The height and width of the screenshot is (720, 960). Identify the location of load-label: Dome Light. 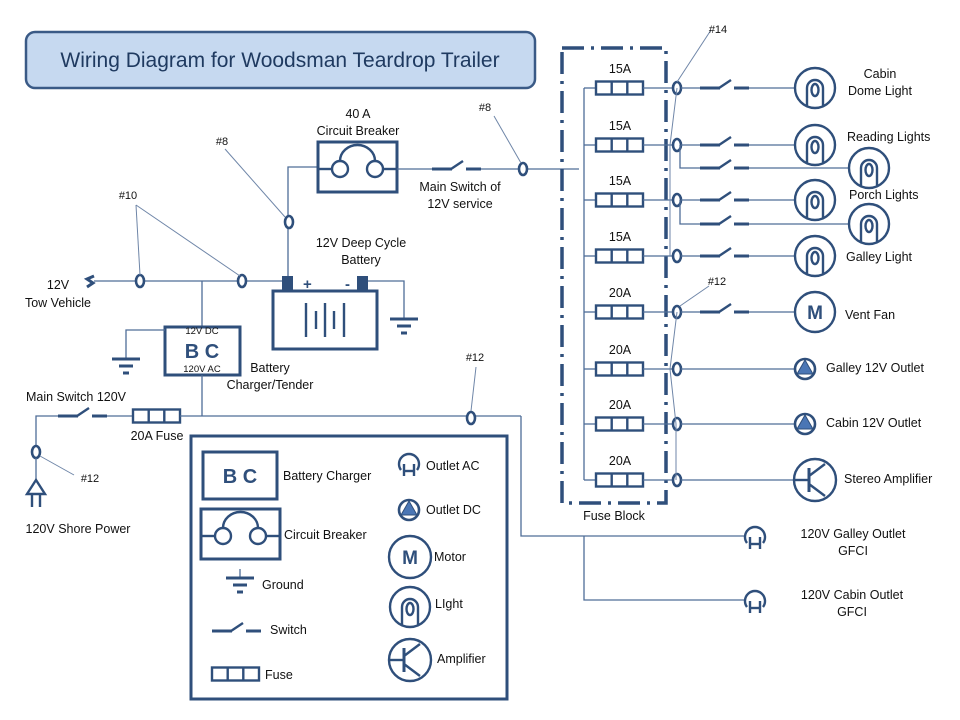
(880, 91).